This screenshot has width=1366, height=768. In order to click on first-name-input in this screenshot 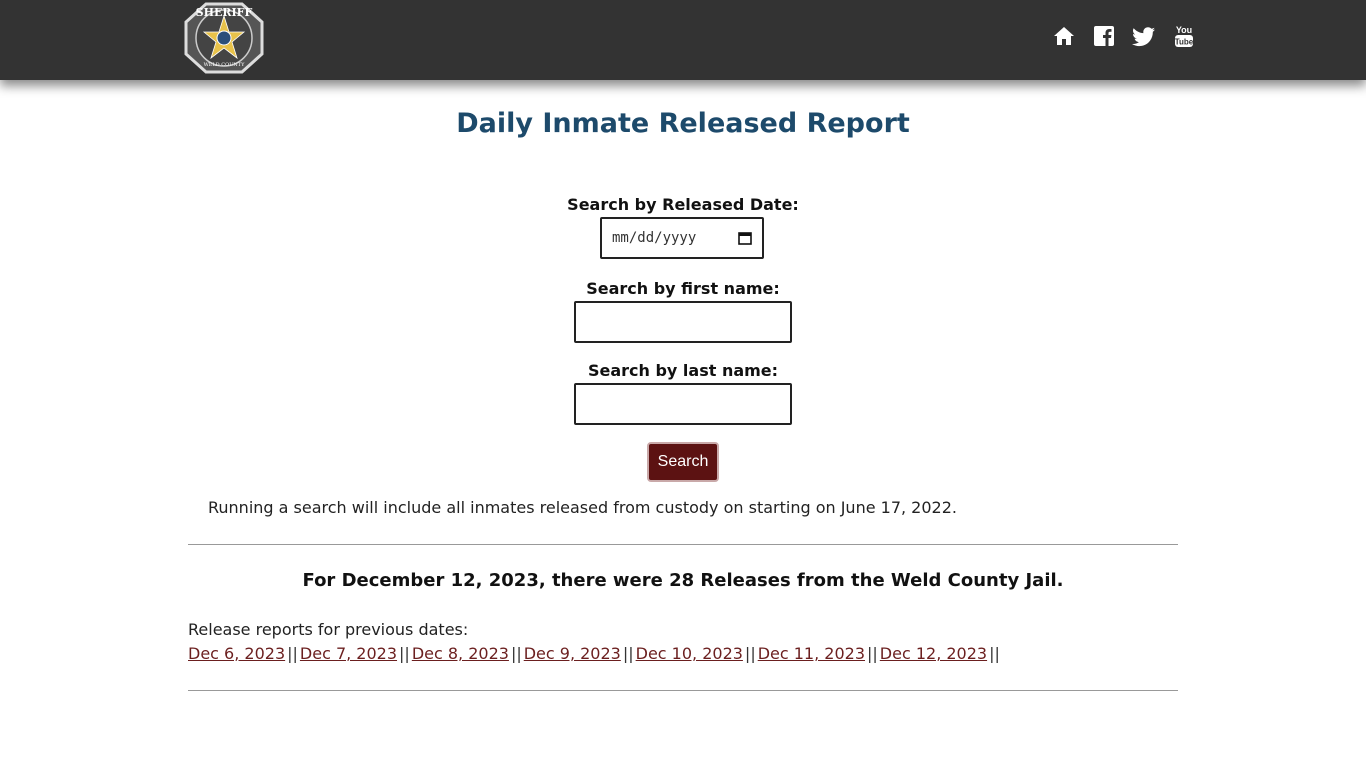, I will do `click(683, 322)`.